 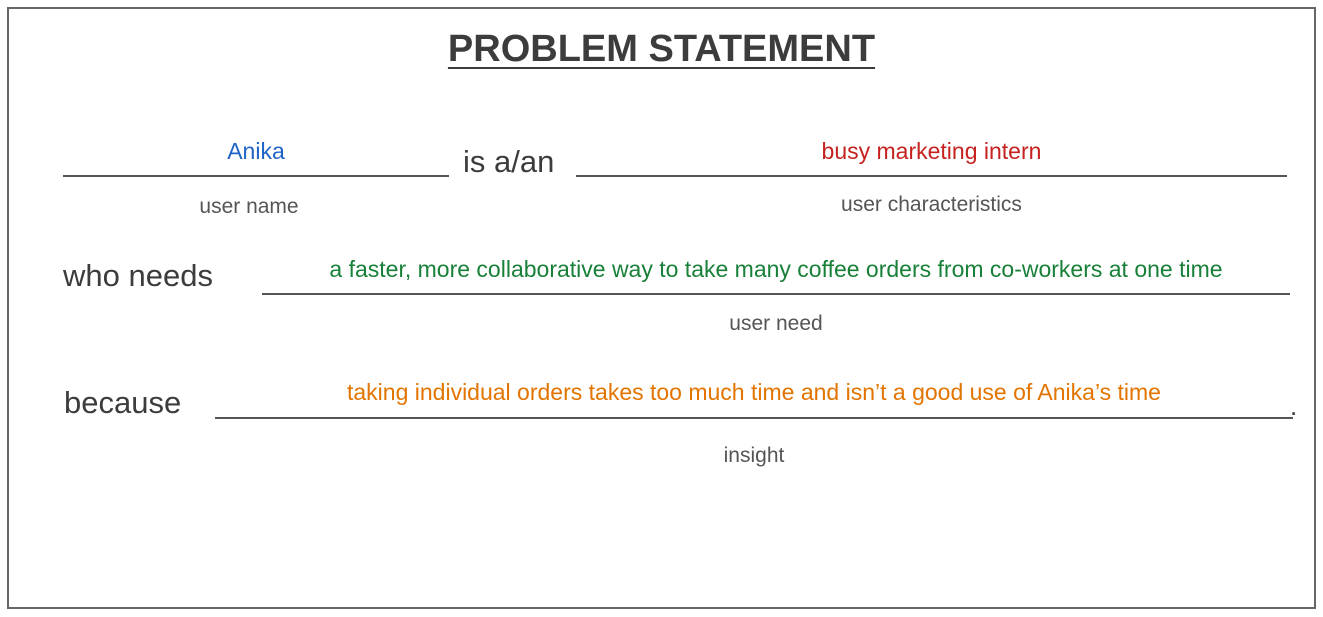 What do you see at coordinates (931, 151) in the screenshot?
I see `user-characteristics-value: busy marketing intern` at bounding box center [931, 151].